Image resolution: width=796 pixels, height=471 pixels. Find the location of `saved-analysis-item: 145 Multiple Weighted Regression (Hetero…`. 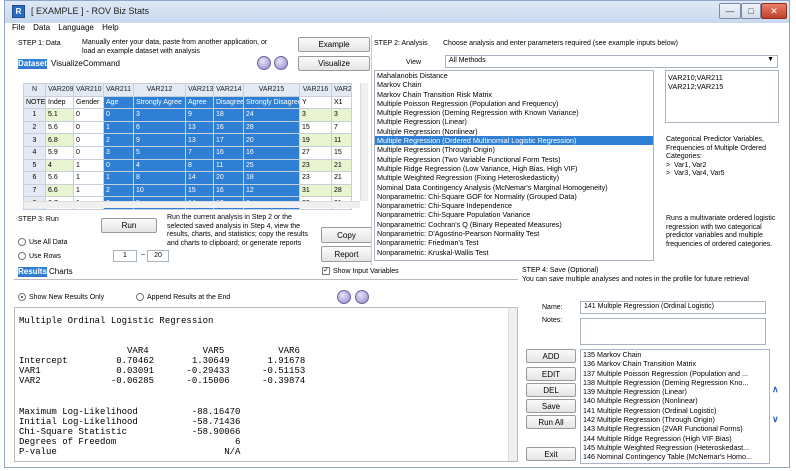

saved-analysis-item: 145 Multiple Weighted Regression (Hetero… is located at coordinates (675, 447).